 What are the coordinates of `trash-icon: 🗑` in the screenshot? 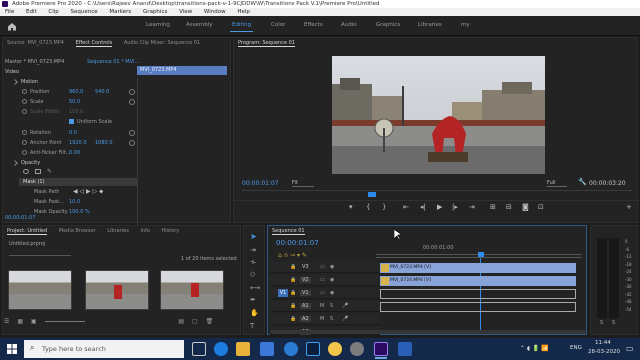 It's located at (210, 321).